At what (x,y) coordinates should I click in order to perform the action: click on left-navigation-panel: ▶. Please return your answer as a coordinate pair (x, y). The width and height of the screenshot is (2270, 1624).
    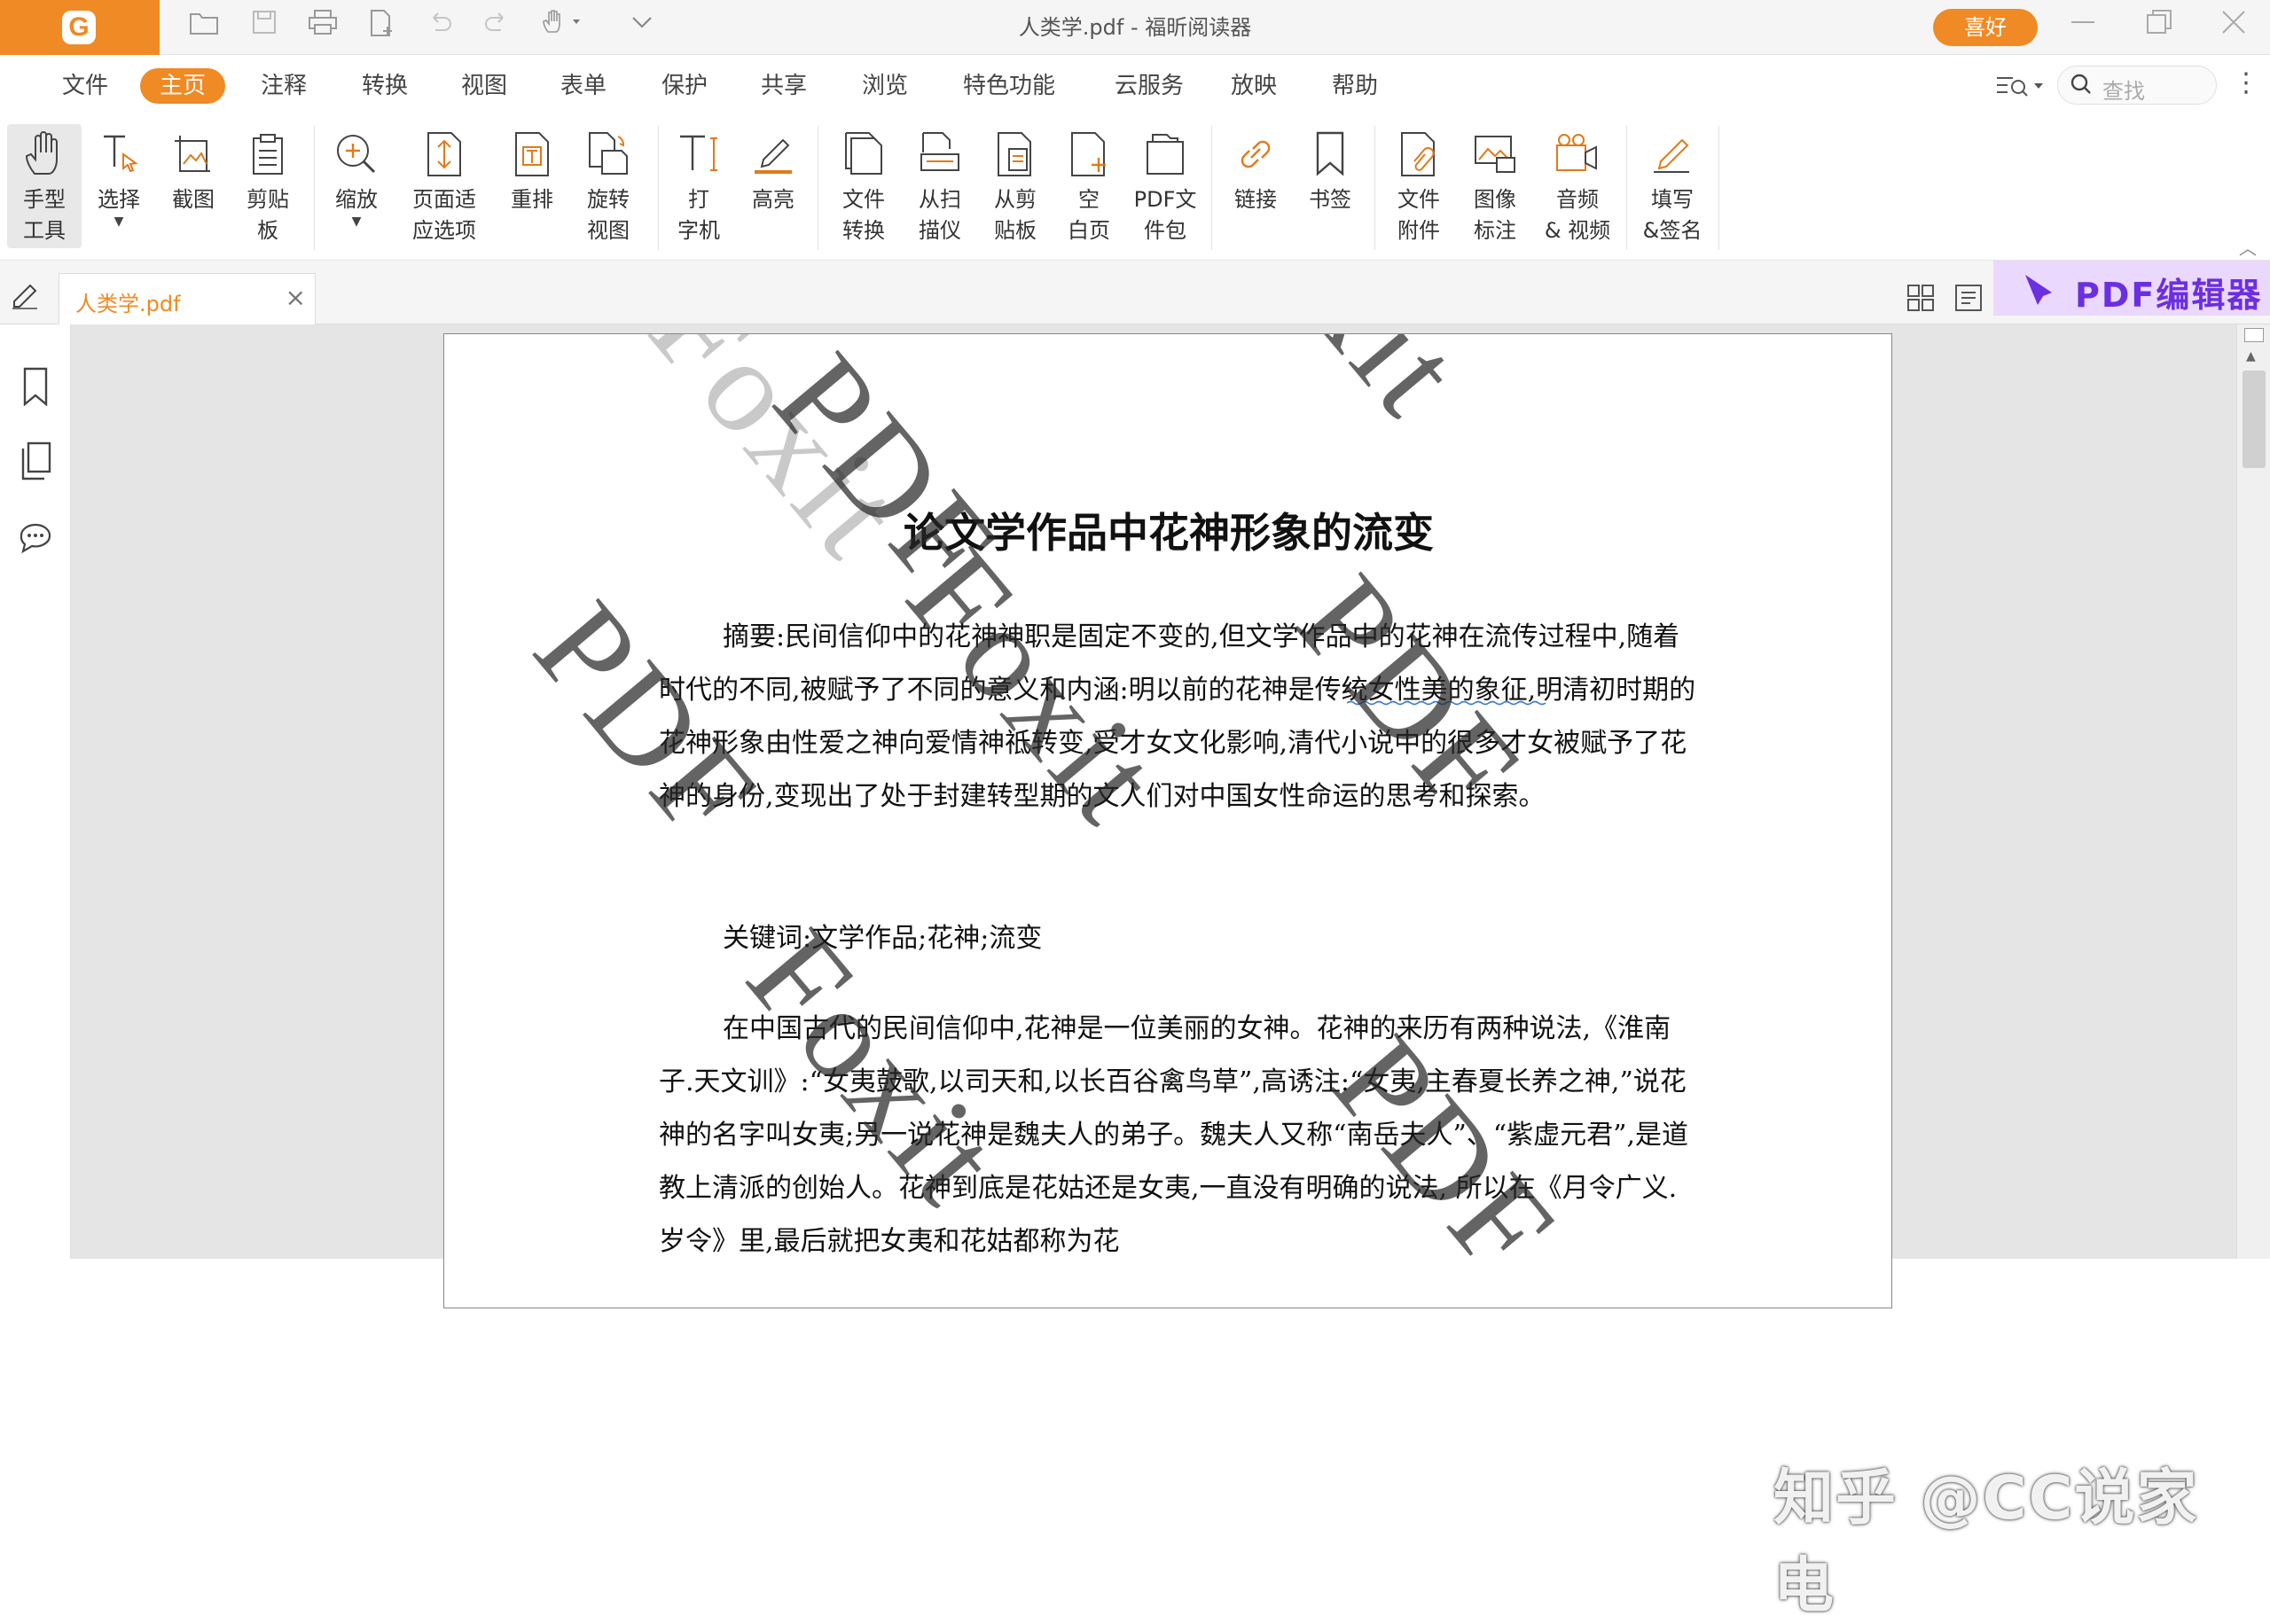
    Looking at the image, I should click on (45, 791).